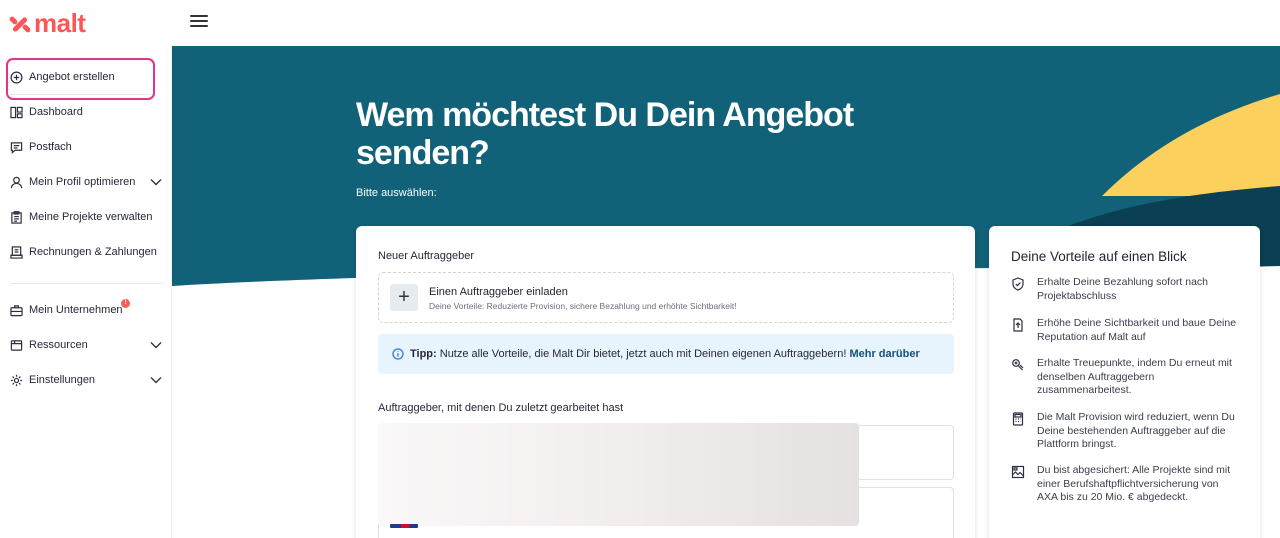 The height and width of the screenshot is (538, 1280). What do you see at coordinates (618, 474) in the screenshot?
I see `redacted-overlay` at bounding box center [618, 474].